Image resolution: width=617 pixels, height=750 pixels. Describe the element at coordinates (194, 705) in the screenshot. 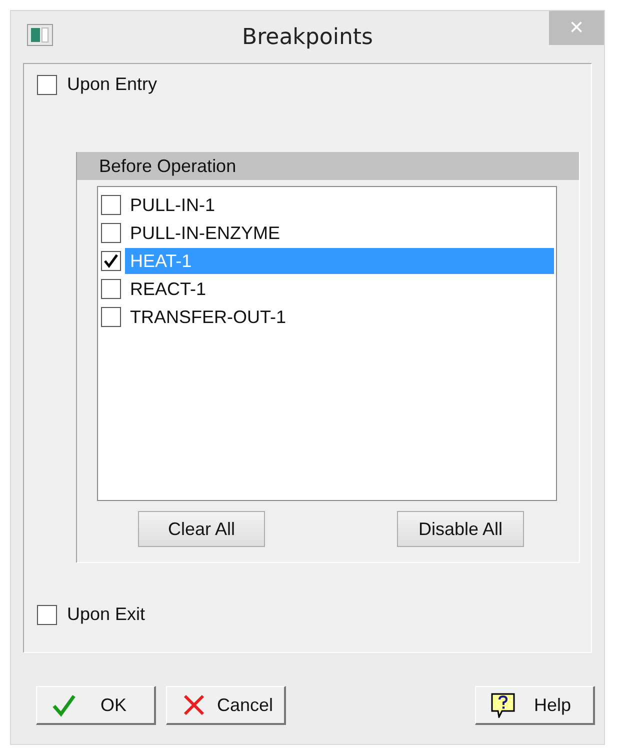

I see `cross-icon` at that location.